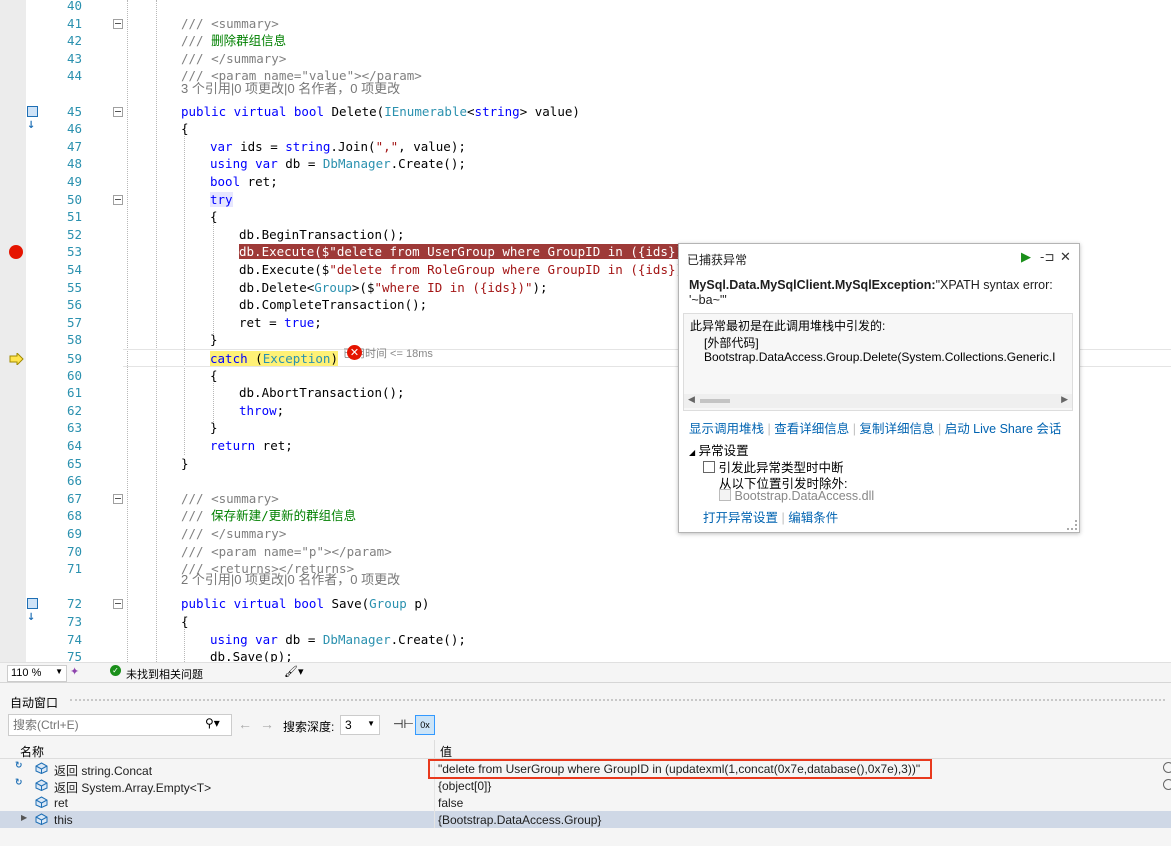 The height and width of the screenshot is (846, 1171). I want to click on codelens-delete: 3 个引用|0 项更改|0 名作者，0 项更改, so click(290, 89).